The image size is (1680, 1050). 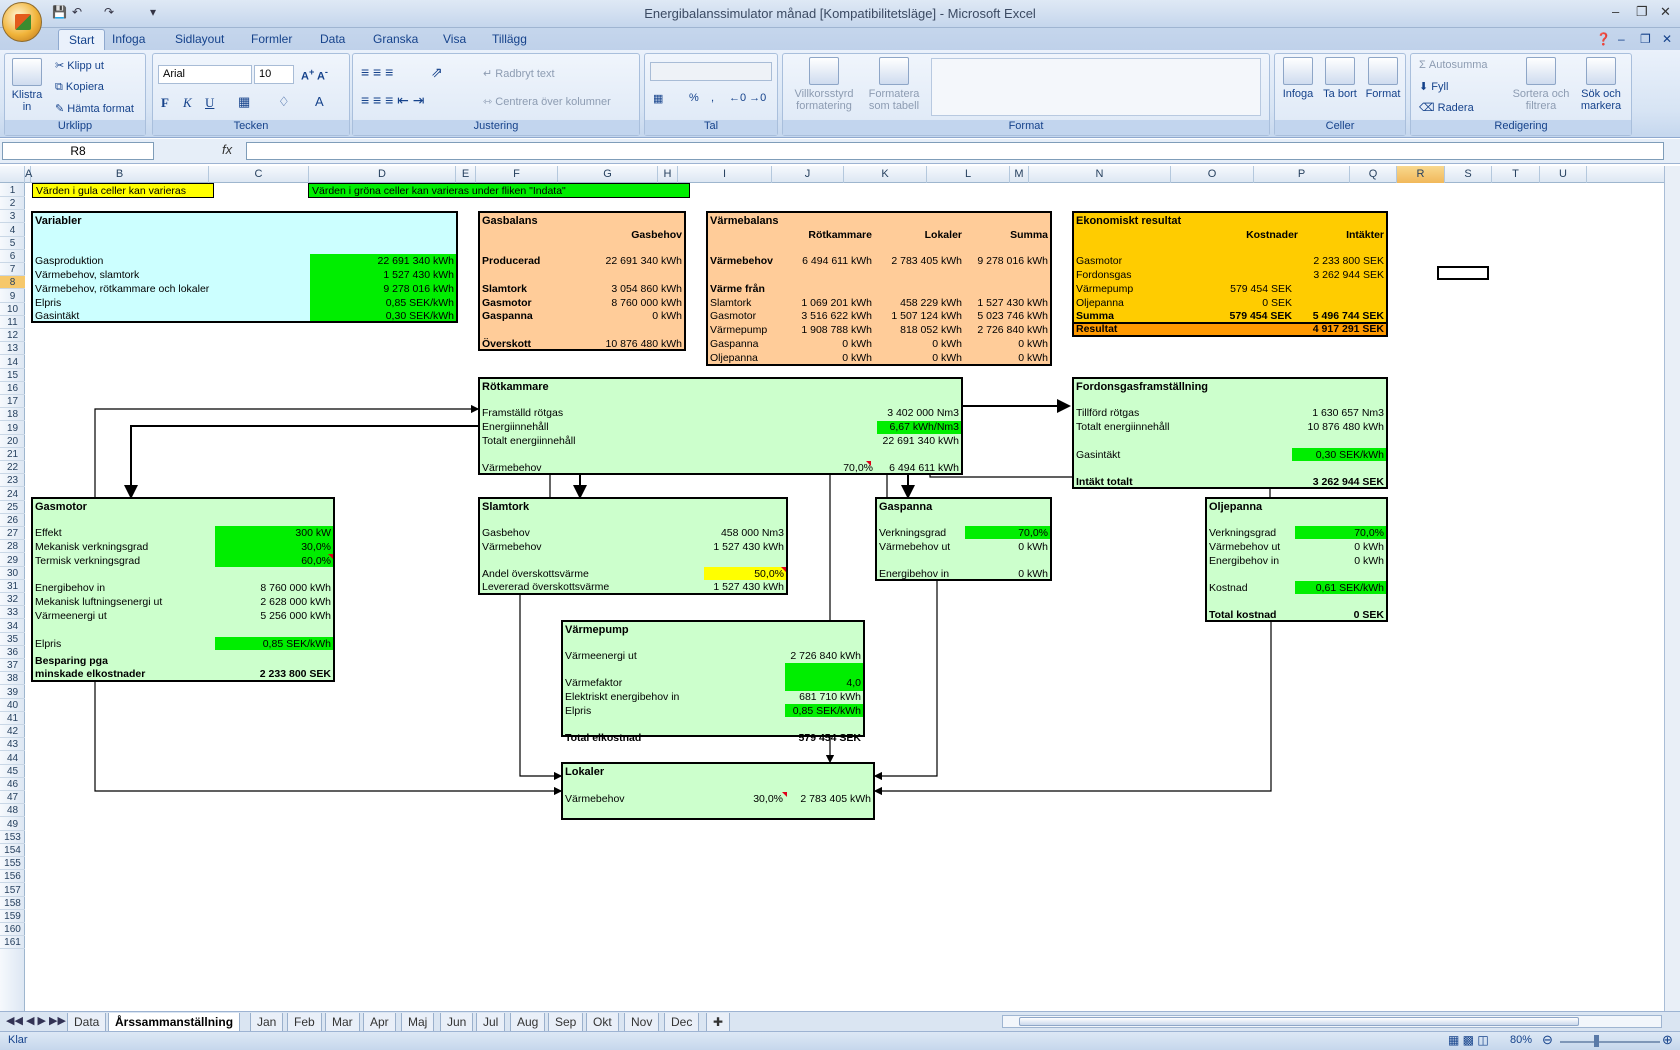 I want to click on vb-value: 9 278 016 kWh, so click(x=1012, y=261).